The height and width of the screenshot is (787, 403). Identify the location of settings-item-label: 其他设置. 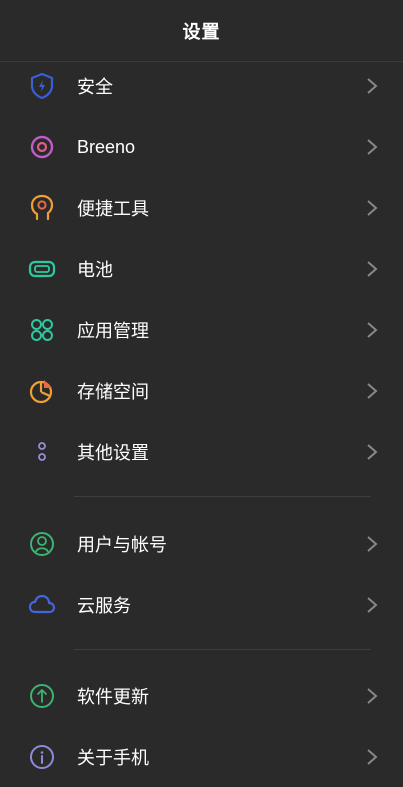
(113, 453).